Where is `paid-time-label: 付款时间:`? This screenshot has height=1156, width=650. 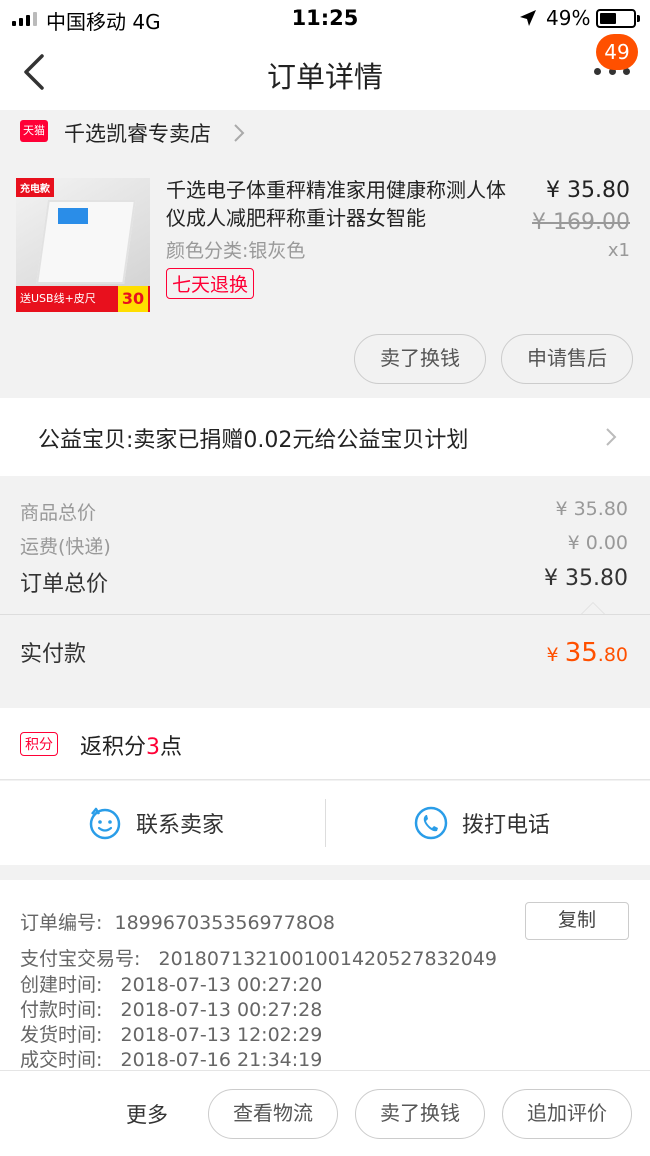
paid-time-label: 付款时间: is located at coordinates (61, 1010).